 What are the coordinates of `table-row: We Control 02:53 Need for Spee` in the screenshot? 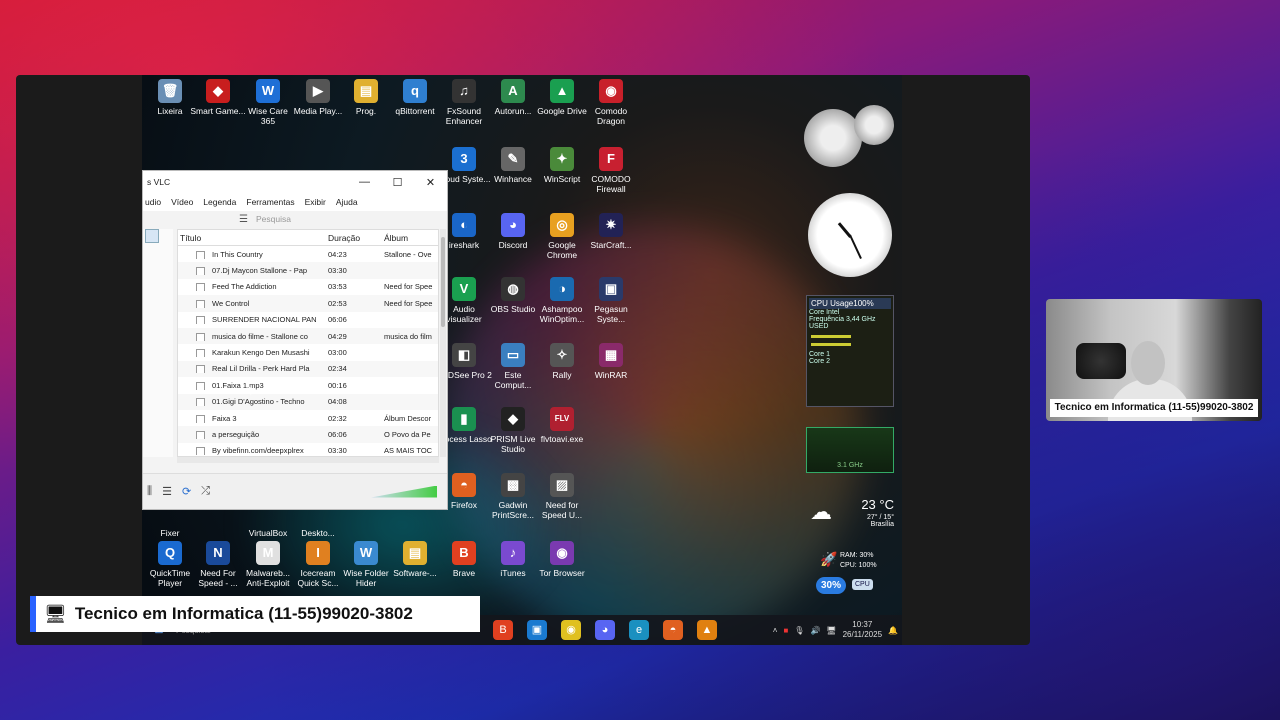 It's located at (308, 303).